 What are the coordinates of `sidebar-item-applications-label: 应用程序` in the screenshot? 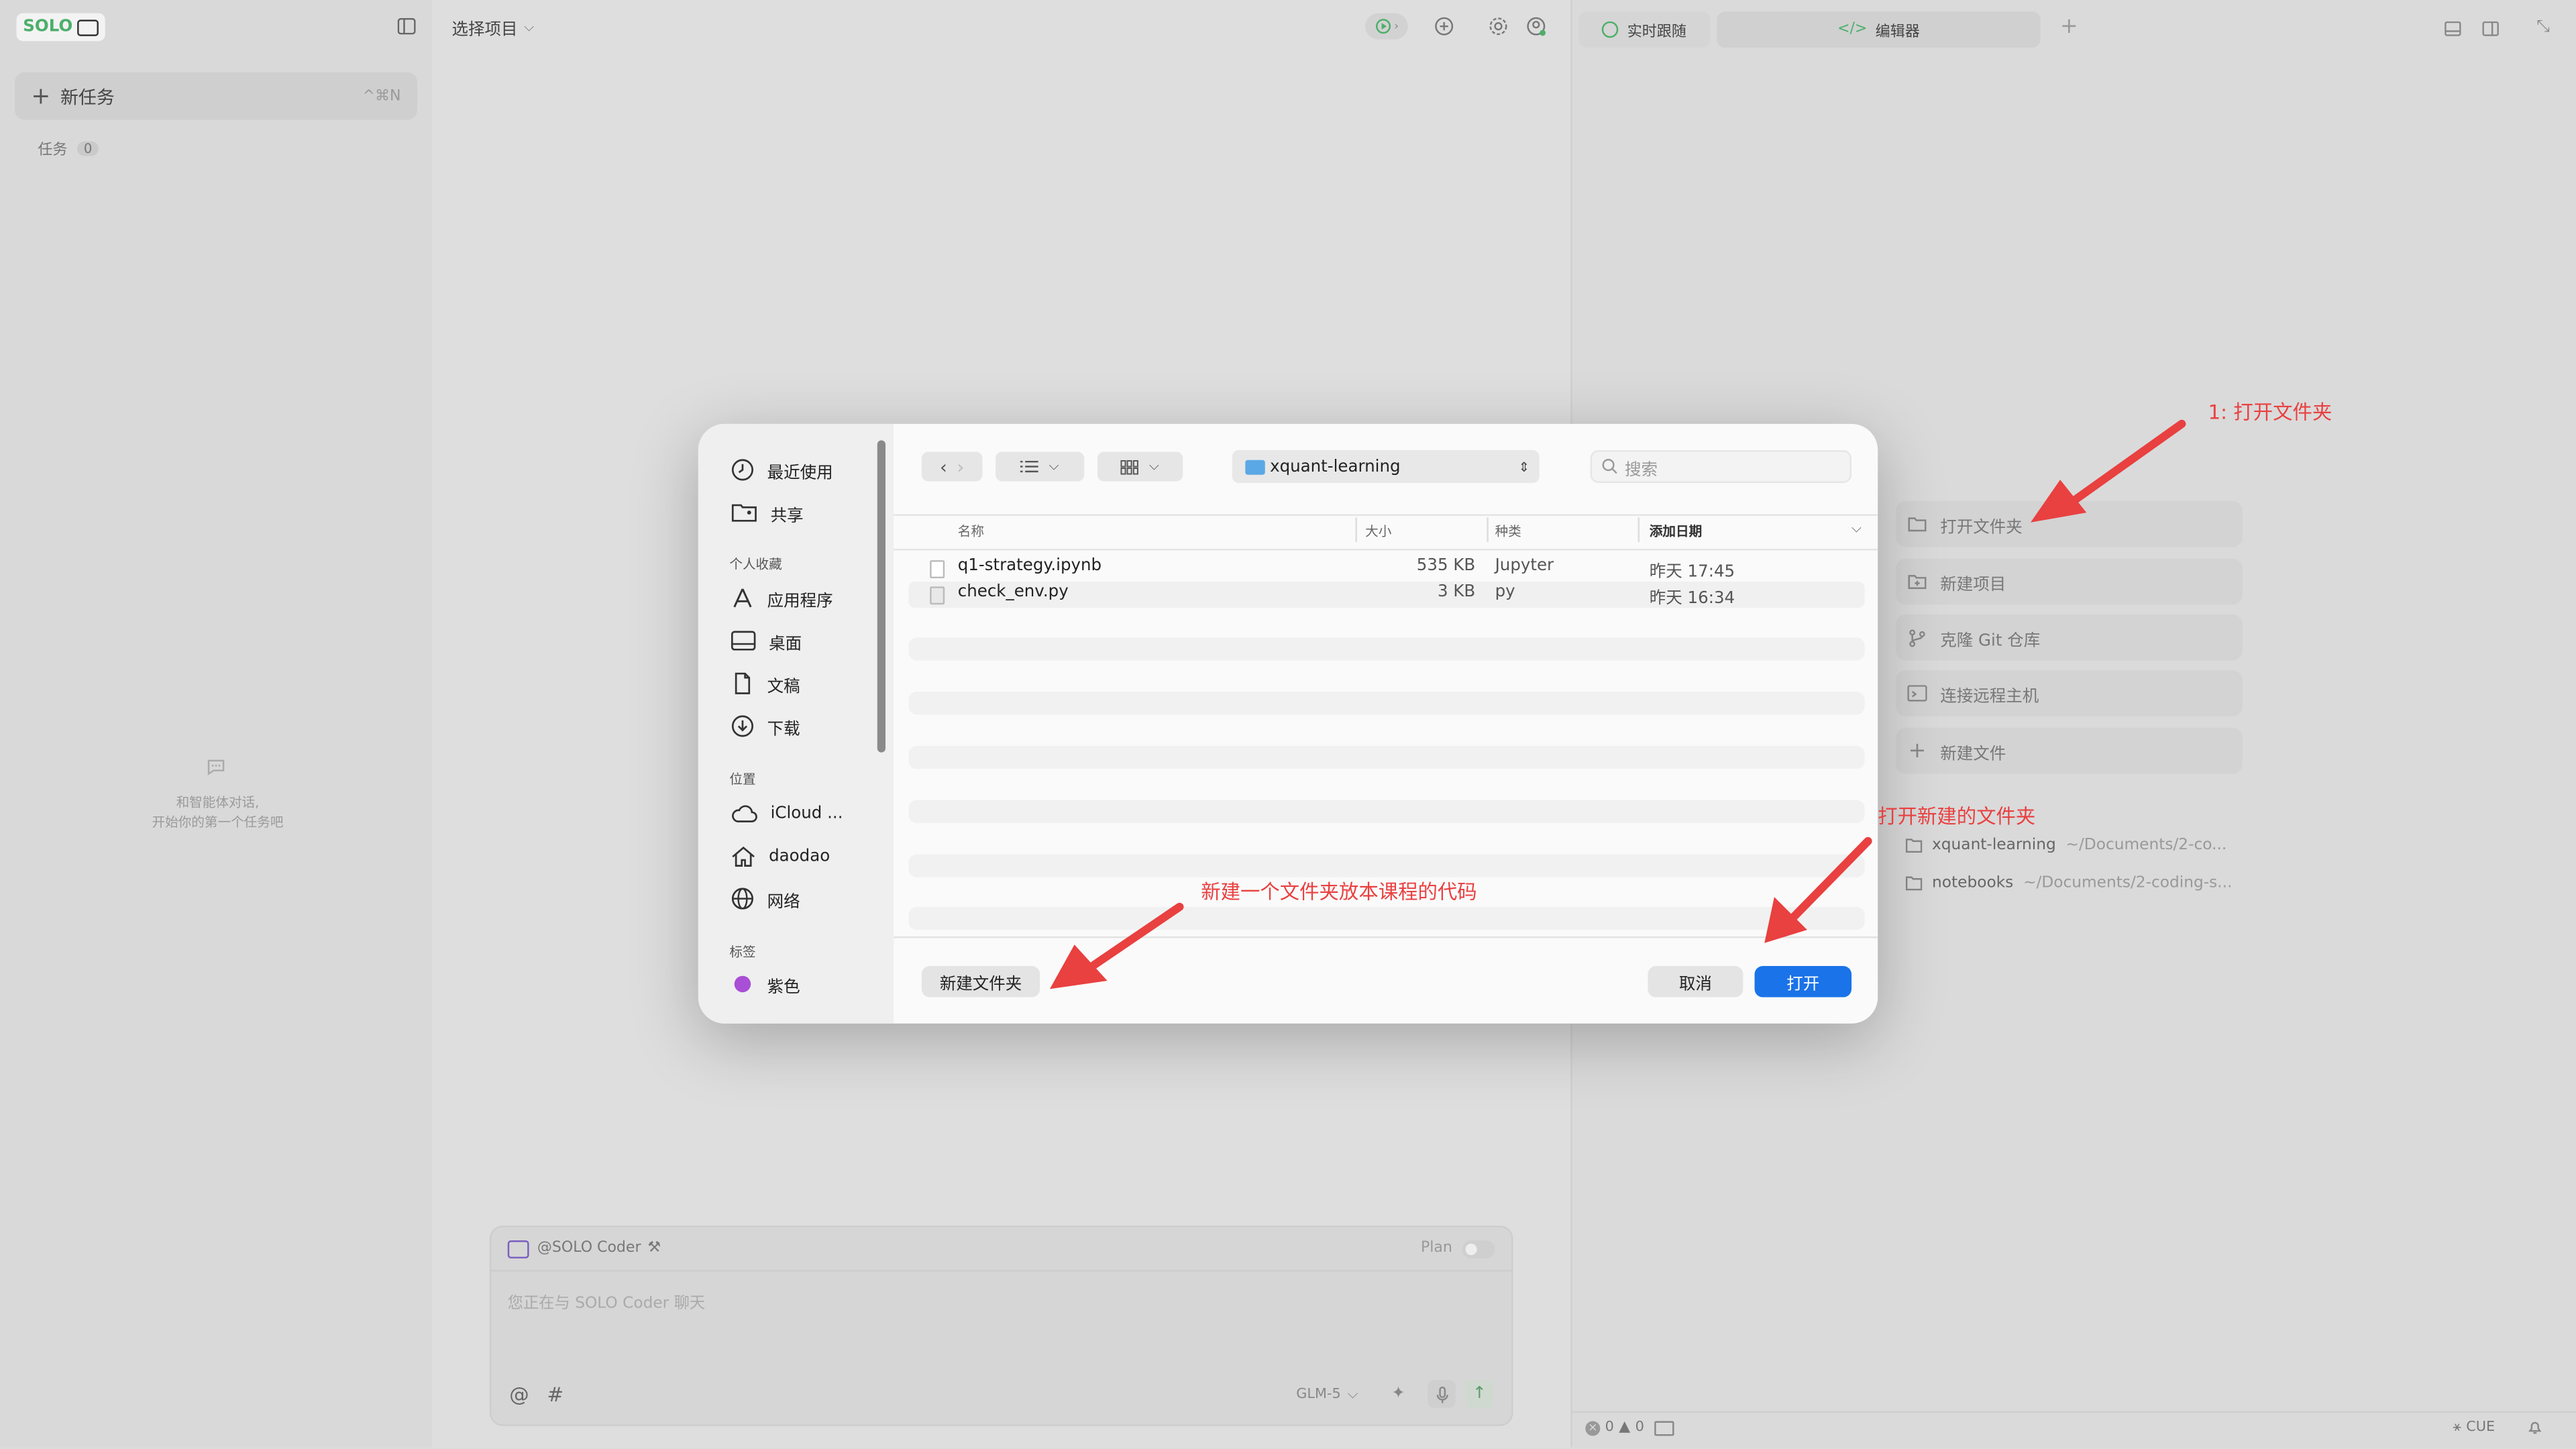 It's located at (800, 601).